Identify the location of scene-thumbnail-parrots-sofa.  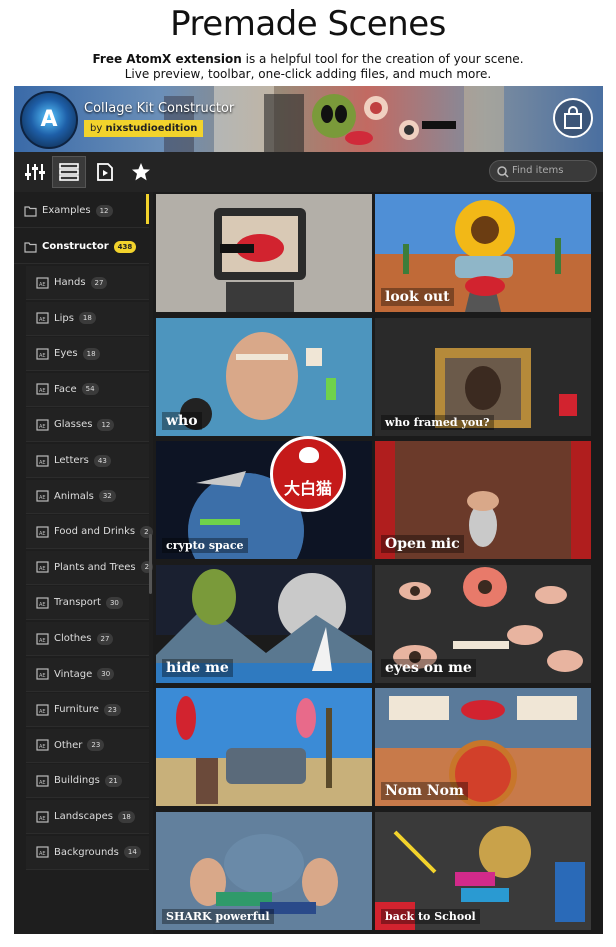
(264, 747).